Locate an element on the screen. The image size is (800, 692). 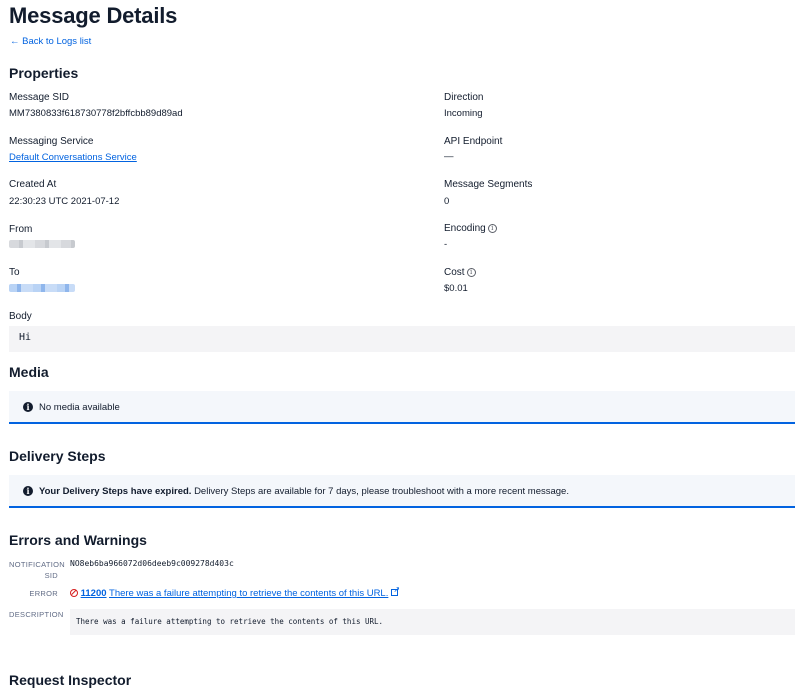
encoding-label: Encoding is located at coordinates (465, 228).